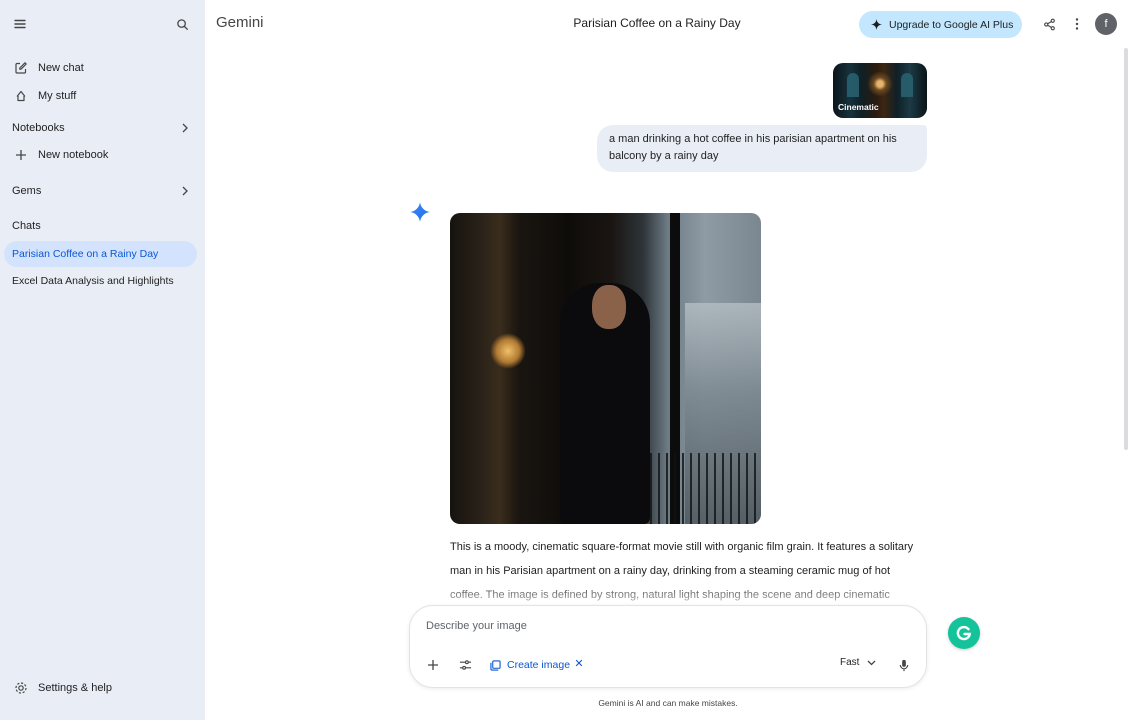  What do you see at coordinates (433, 665) in the screenshot?
I see `add-icon` at bounding box center [433, 665].